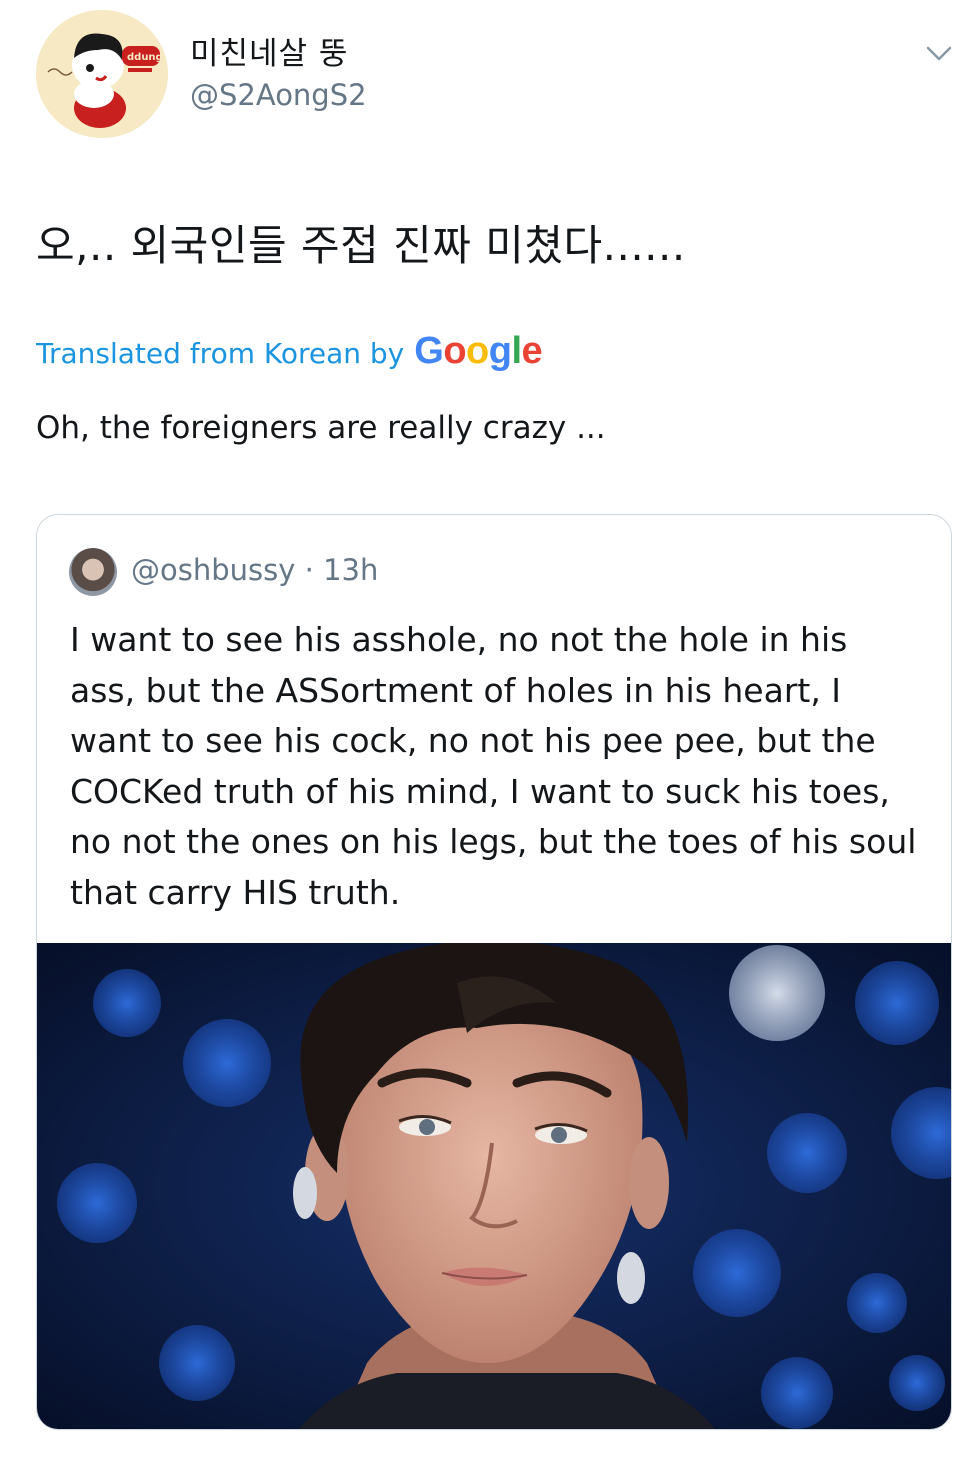 Image resolution: width=977 pixels, height=1473 pixels. Describe the element at coordinates (478, 351) in the screenshot. I see `google-logo: Google` at that location.